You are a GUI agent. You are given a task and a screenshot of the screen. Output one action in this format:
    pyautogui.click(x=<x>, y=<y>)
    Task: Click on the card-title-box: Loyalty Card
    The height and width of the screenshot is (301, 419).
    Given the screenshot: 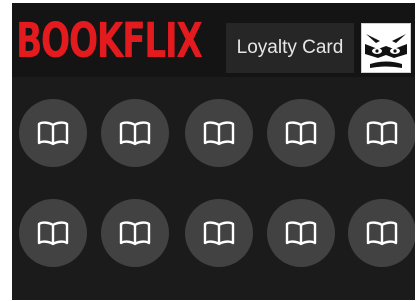 What is the action you would take?
    pyautogui.click(x=290, y=48)
    